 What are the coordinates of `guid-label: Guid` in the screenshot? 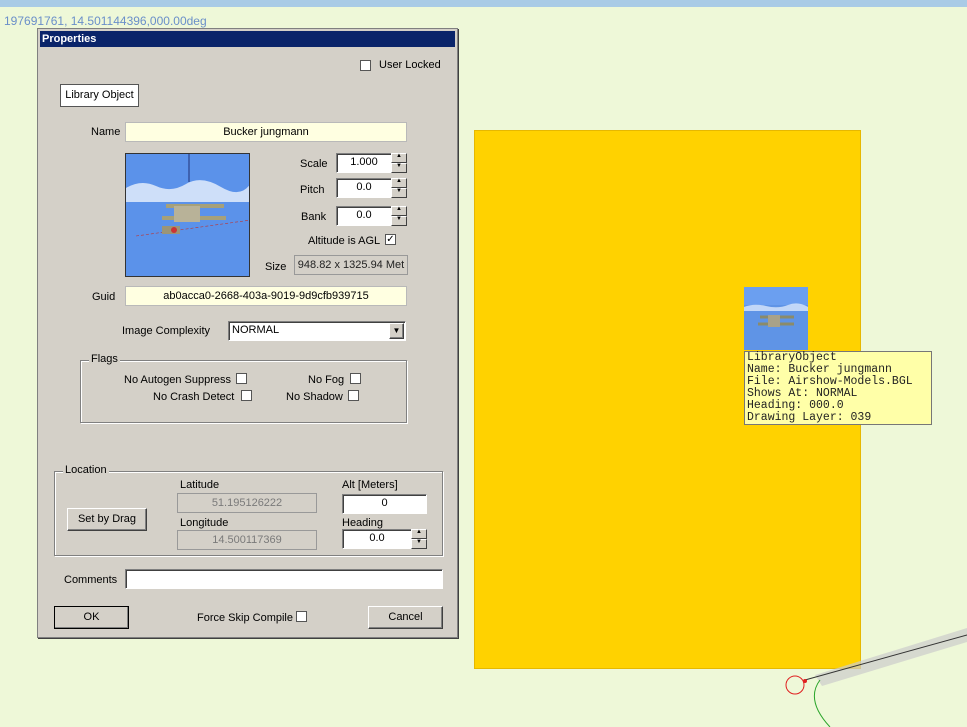 It's located at (104, 297).